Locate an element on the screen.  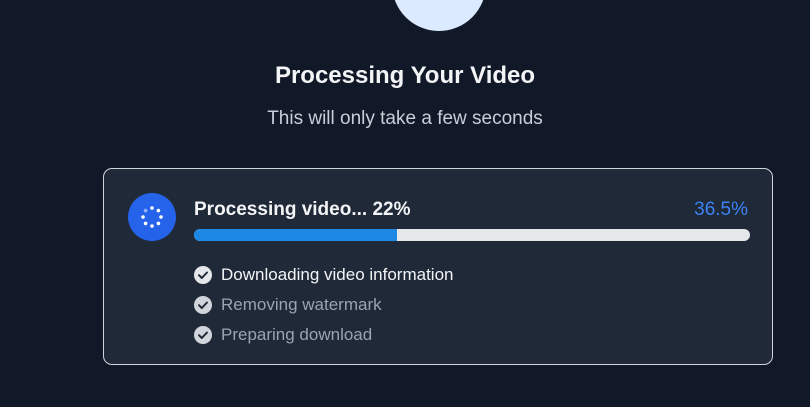
step-label: Preparing download is located at coordinates (297, 334).